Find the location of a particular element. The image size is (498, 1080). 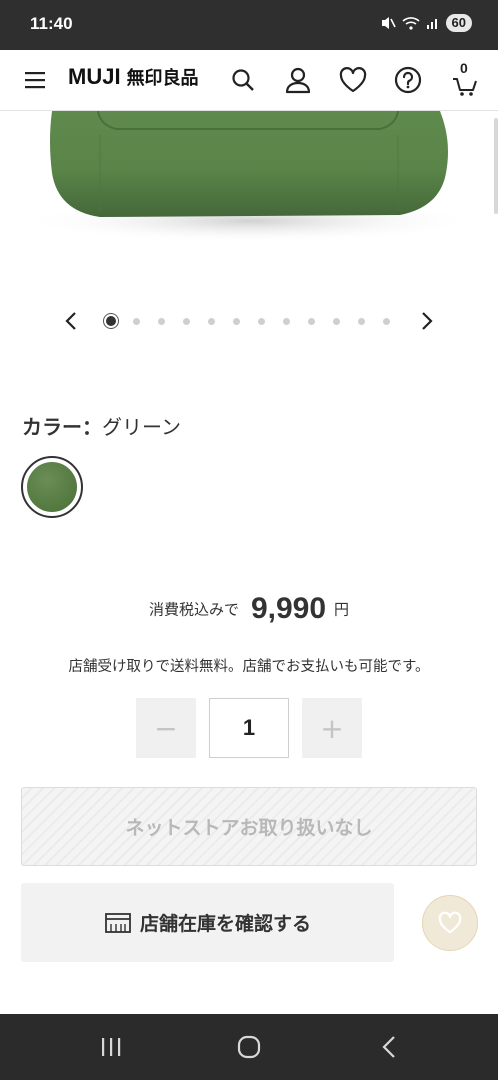

color-swatch-green is located at coordinates (52, 487).